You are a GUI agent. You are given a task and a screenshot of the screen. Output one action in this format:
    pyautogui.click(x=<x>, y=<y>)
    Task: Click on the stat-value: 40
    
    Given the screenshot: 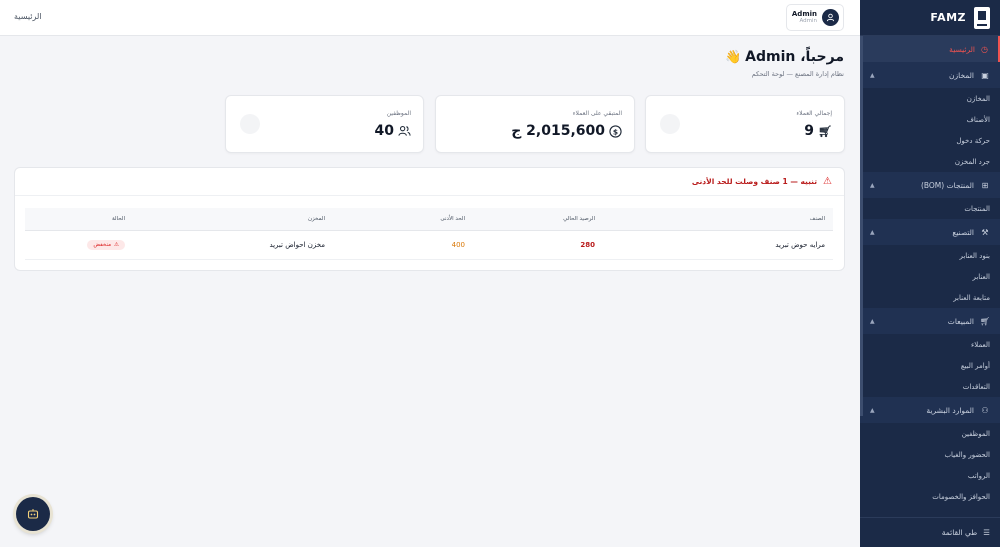 What is the action you would take?
    pyautogui.click(x=393, y=131)
    